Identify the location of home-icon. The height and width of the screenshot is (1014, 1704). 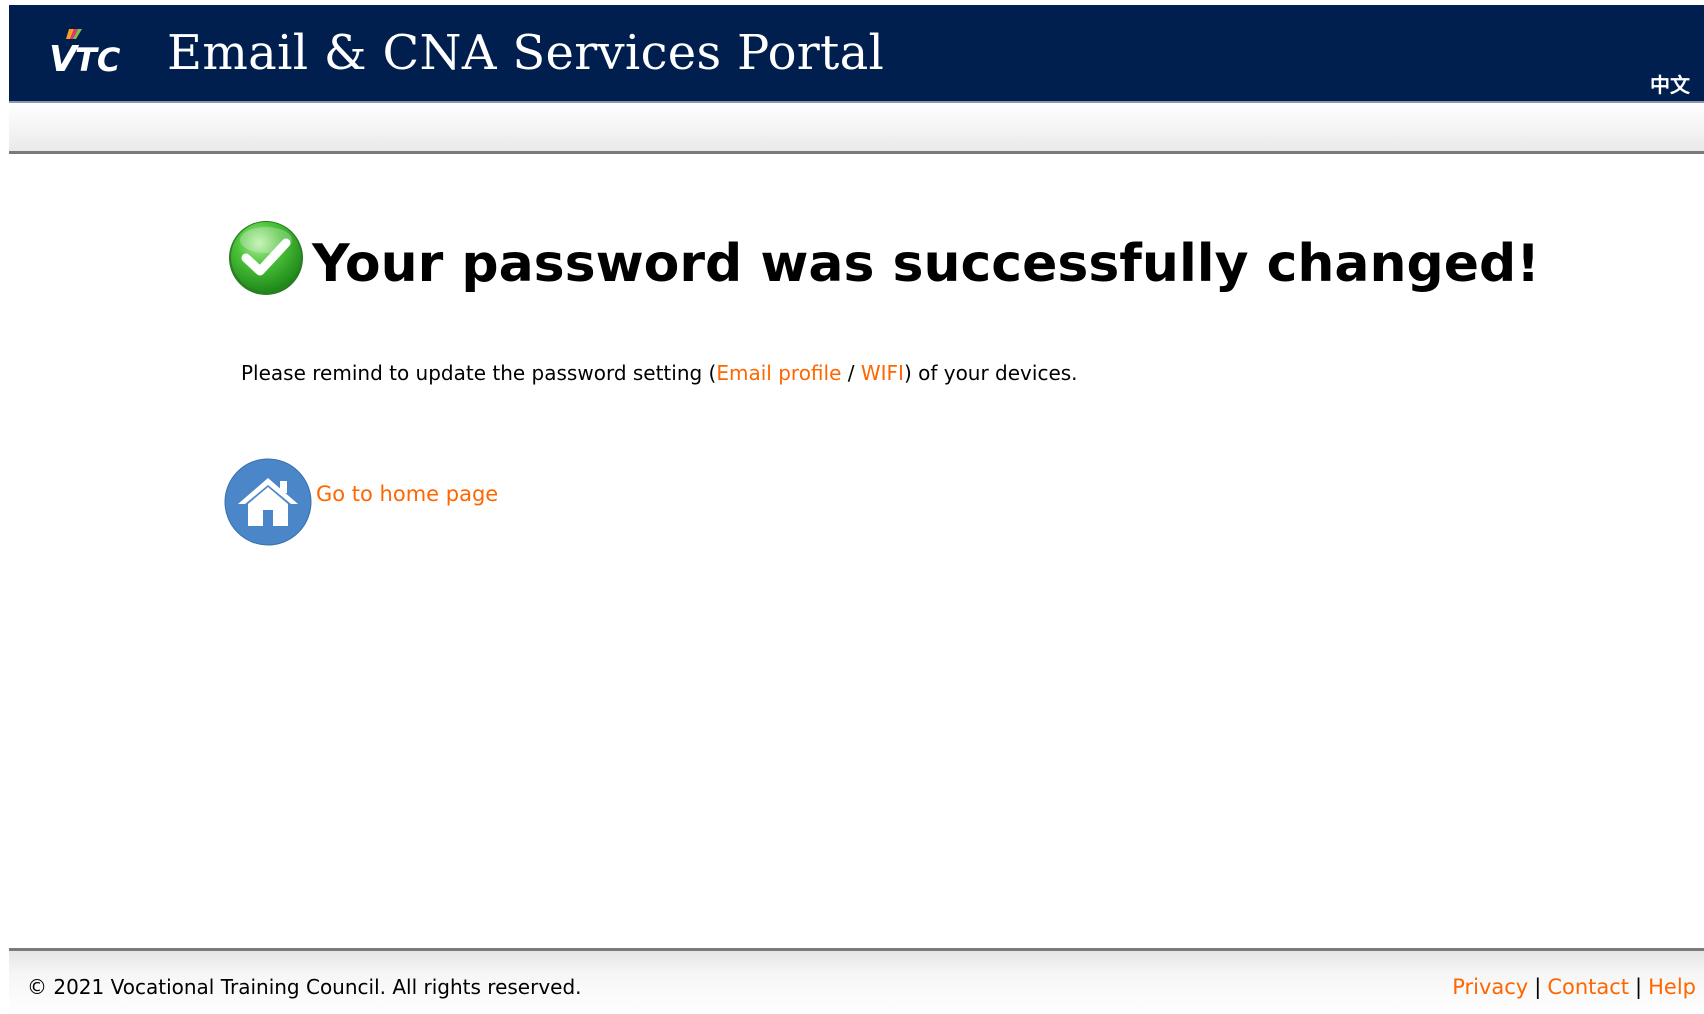
(268, 502).